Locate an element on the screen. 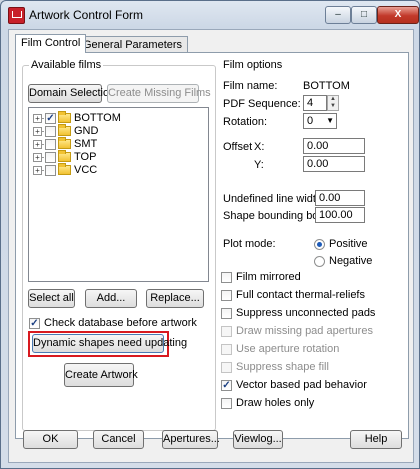 This screenshot has width=420, height=469. suppress-shape-fill-label: Suppress shape fill is located at coordinates (282, 367).